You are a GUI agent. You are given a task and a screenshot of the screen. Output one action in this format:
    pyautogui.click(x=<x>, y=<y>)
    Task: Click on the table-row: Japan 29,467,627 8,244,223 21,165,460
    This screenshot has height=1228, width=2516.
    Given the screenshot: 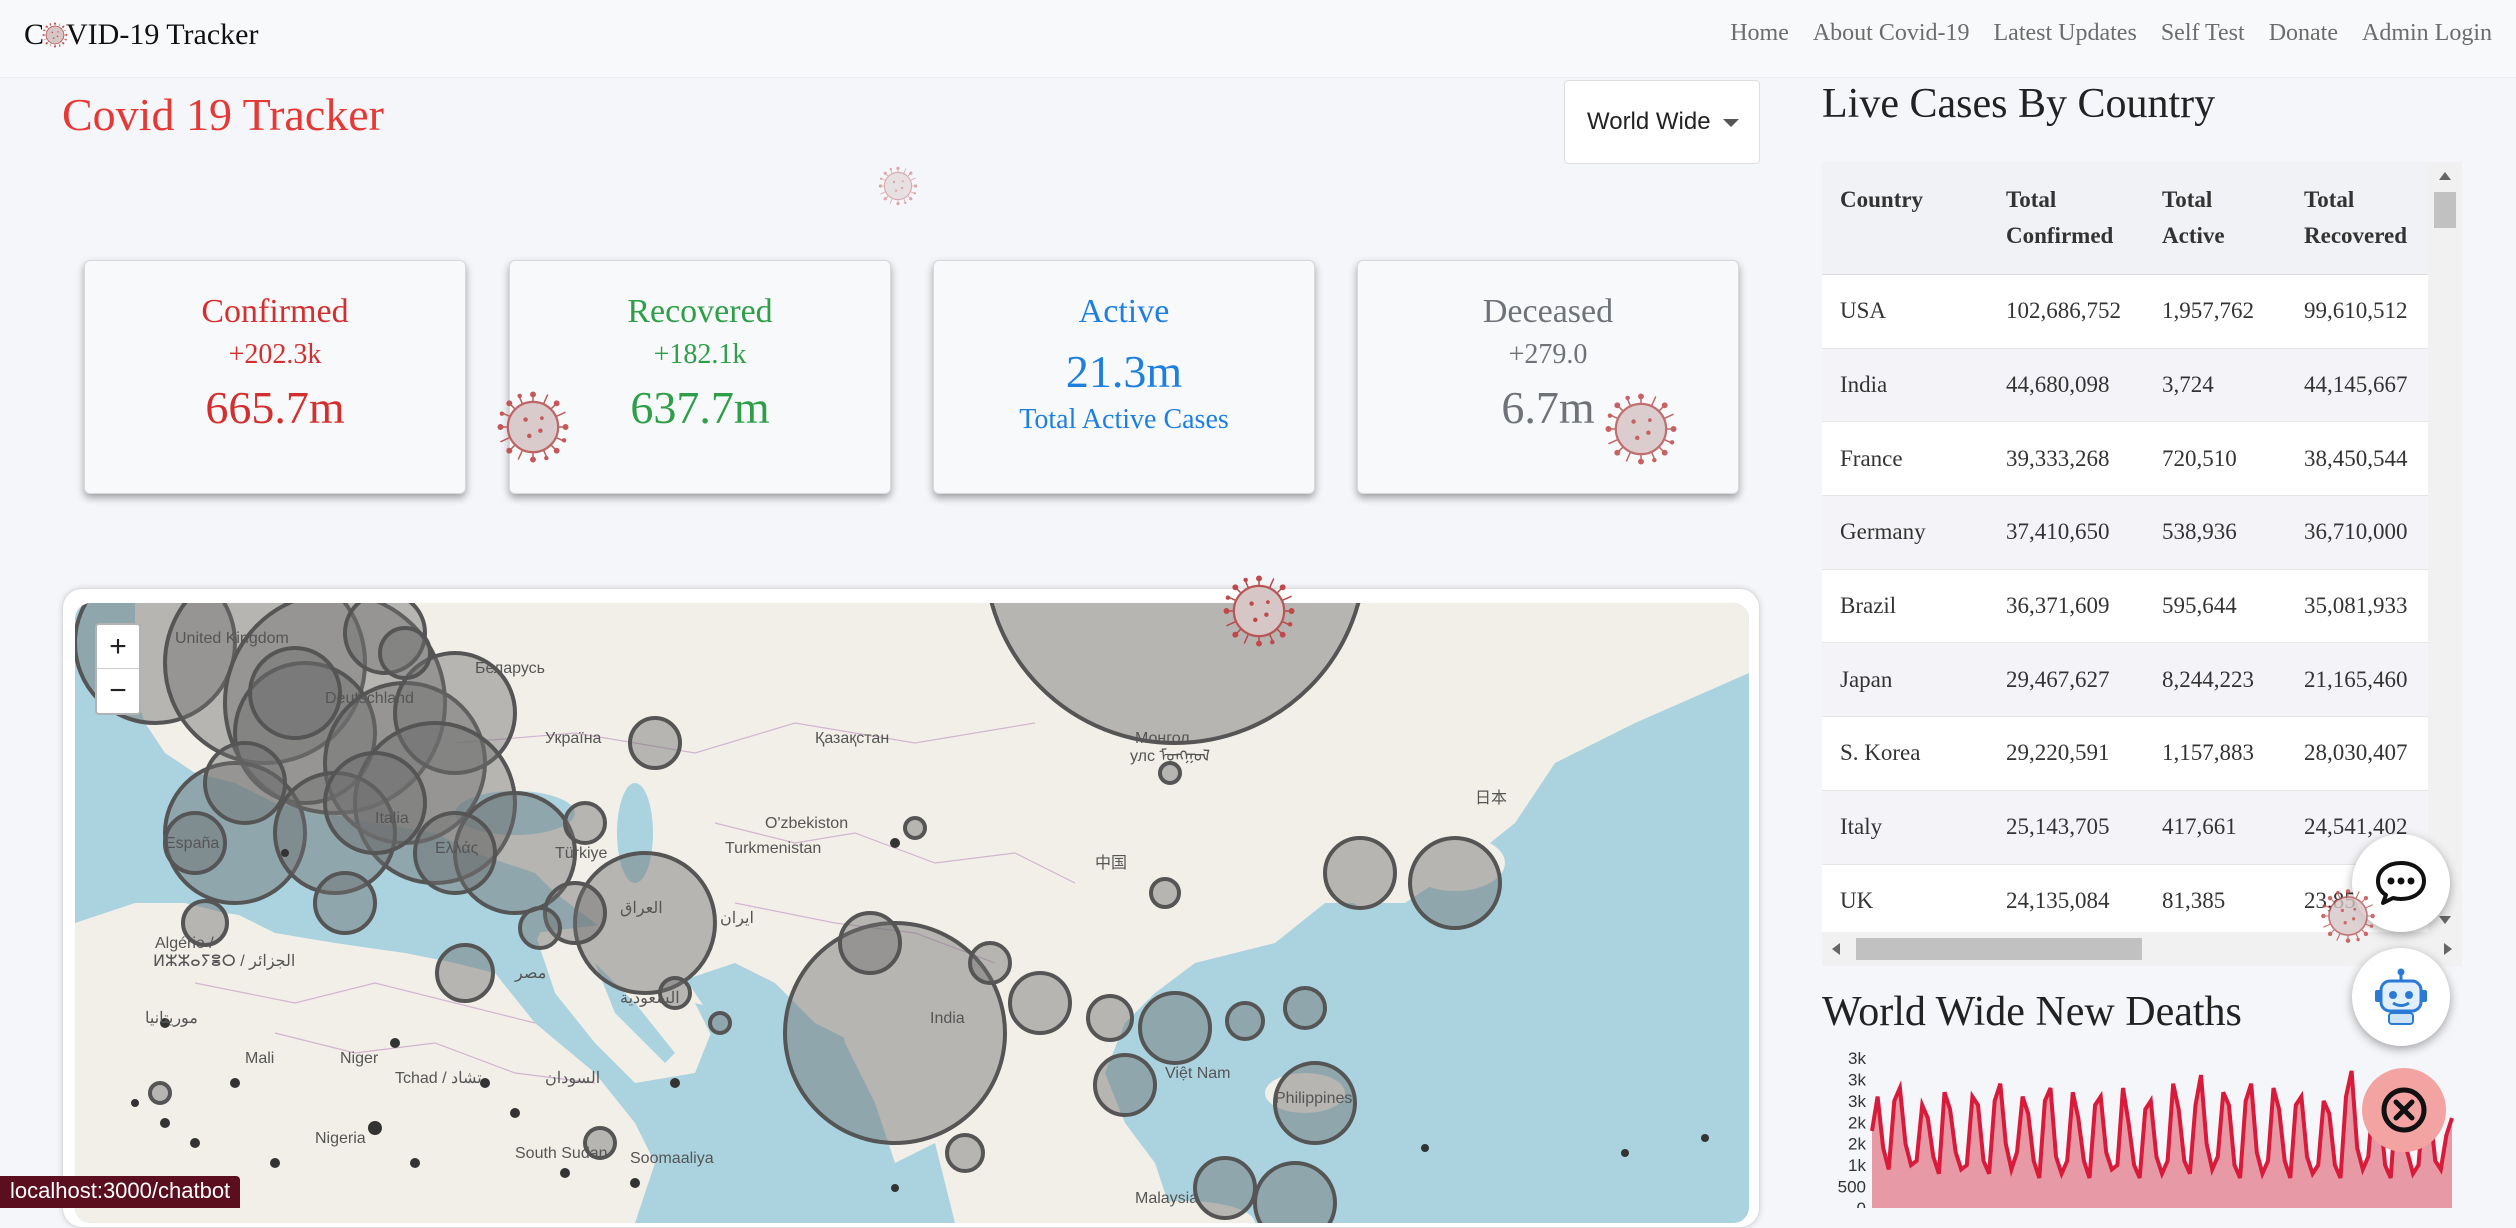 What is the action you would take?
    pyautogui.click(x=2125, y=680)
    